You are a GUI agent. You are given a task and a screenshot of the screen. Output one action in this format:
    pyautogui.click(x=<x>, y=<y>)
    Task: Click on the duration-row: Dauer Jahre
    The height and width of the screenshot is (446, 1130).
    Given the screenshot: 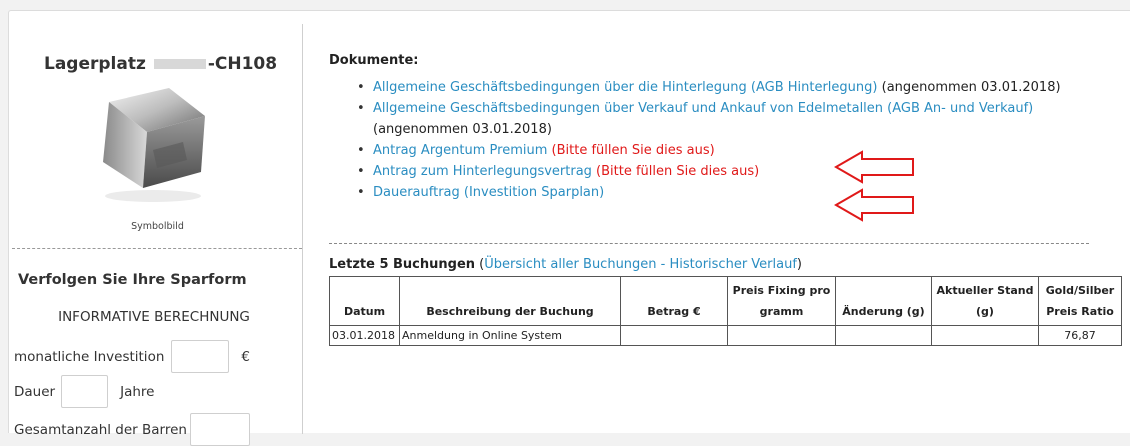 What is the action you would take?
    pyautogui.click(x=84, y=391)
    